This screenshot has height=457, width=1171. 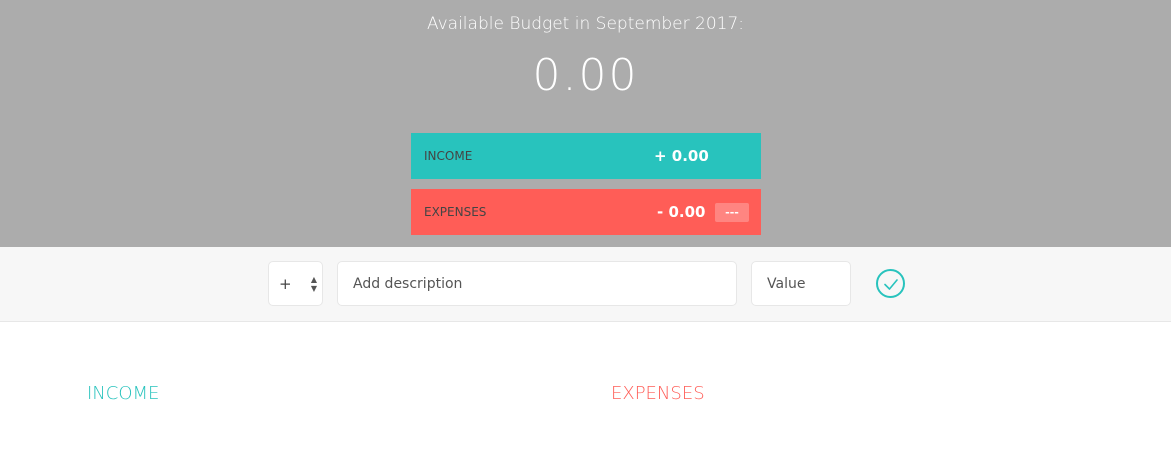 I want to click on budget-value: 0.00, so click(x=585, y=75).